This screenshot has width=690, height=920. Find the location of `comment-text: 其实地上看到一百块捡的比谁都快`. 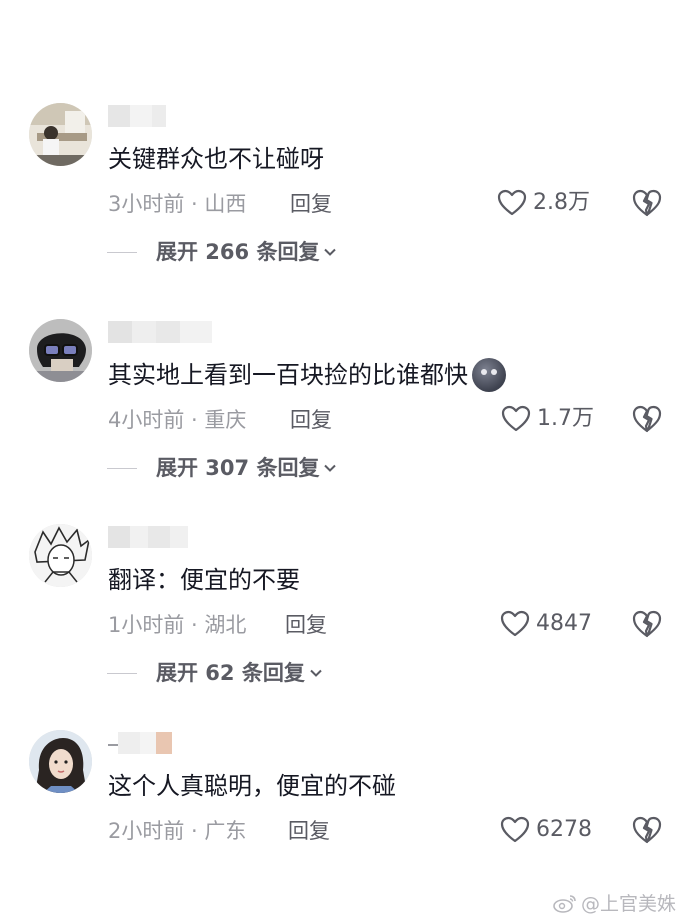

comment-text: 其实地上看到一百块捡的比谁都快 is located at coordinates (307, 375).